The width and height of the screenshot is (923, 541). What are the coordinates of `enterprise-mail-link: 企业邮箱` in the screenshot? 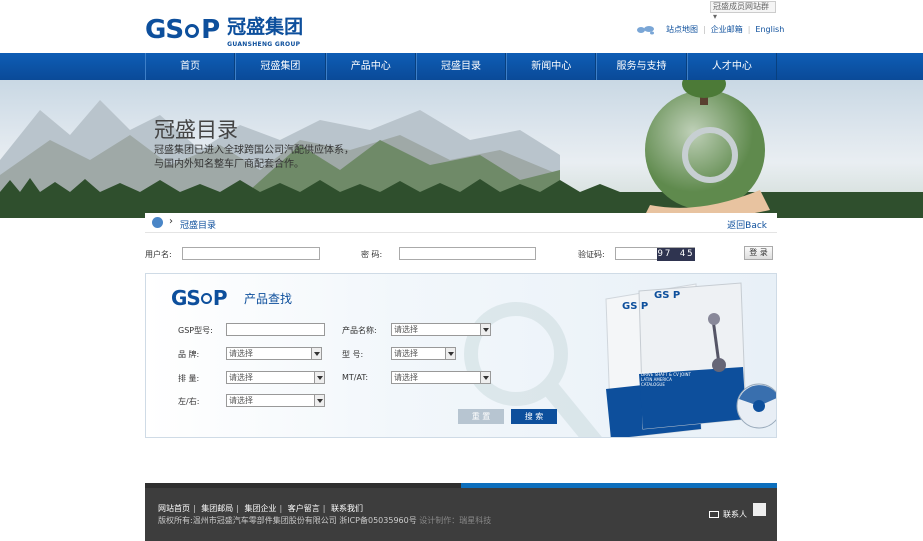 It's located at (727, 29).